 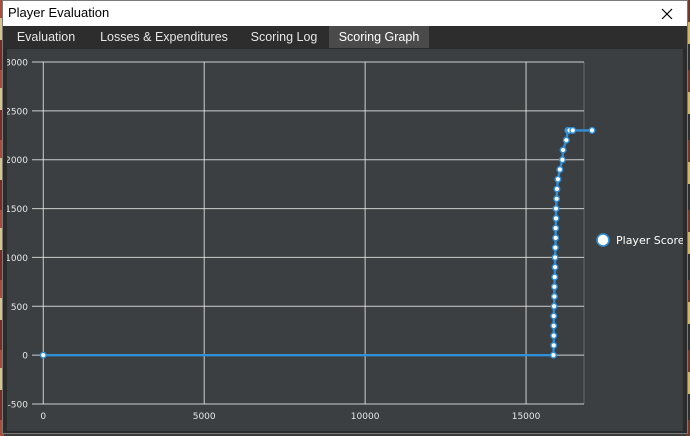 I want to click on y-tick-label: 2000, so click(x=17, y=161).